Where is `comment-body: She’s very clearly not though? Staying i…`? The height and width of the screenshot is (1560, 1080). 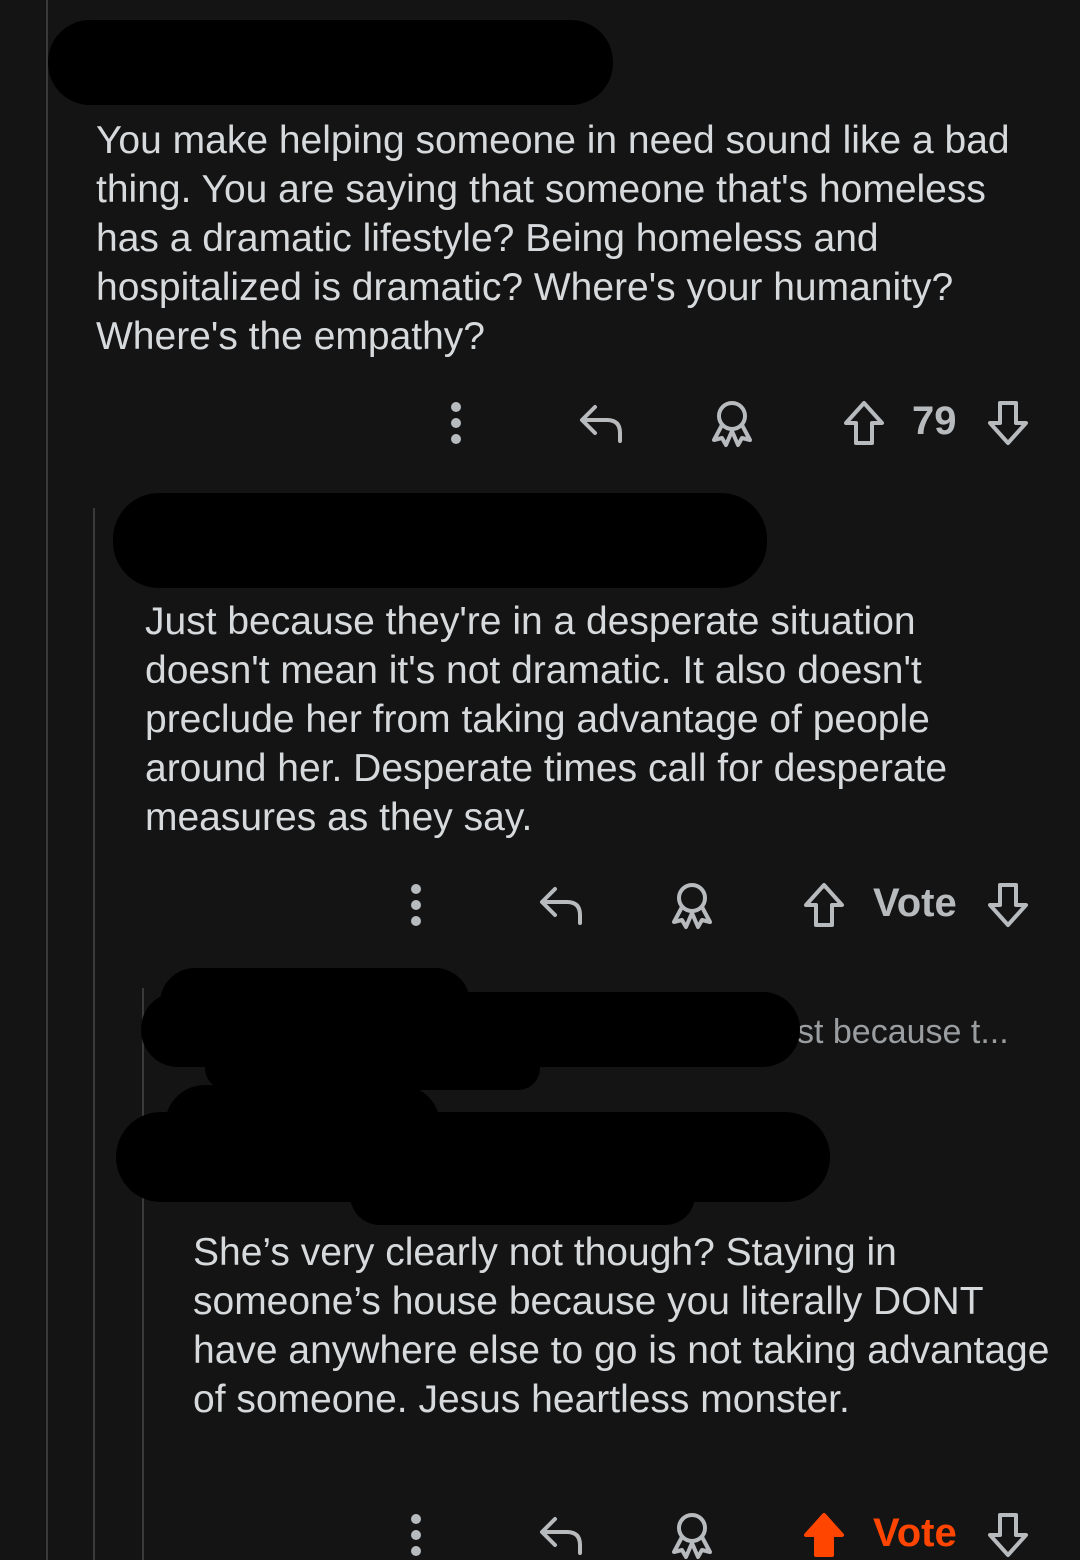 comment-body: She’s very clearly not though? Staying i… is located at coordinates (623, 1326).